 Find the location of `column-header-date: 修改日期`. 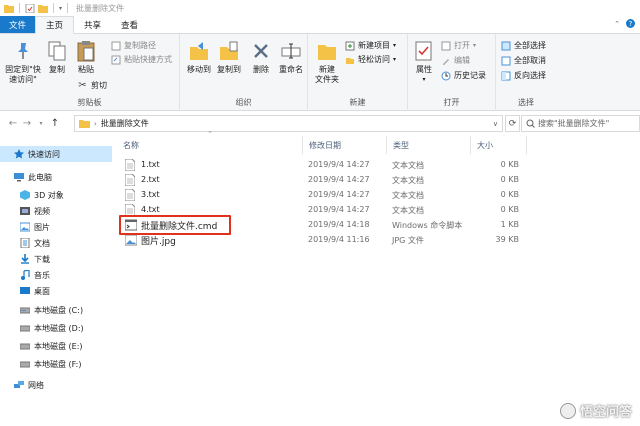

column-header-date: 修改日期 is located at coordinates (344, 145).